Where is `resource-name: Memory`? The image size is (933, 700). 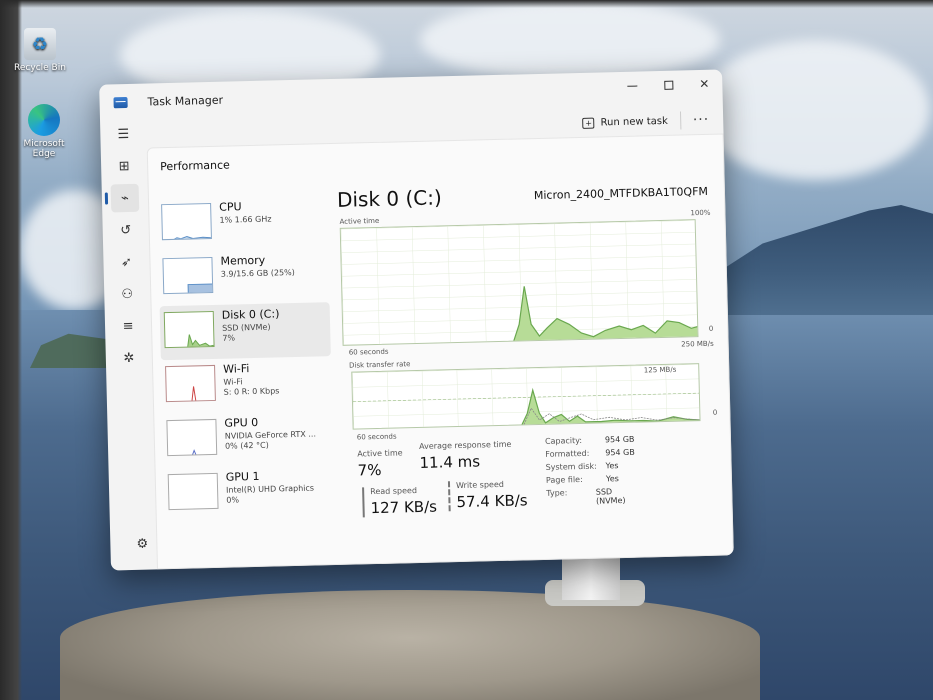
resource-name: Memory is located at coordinates (243, 260).